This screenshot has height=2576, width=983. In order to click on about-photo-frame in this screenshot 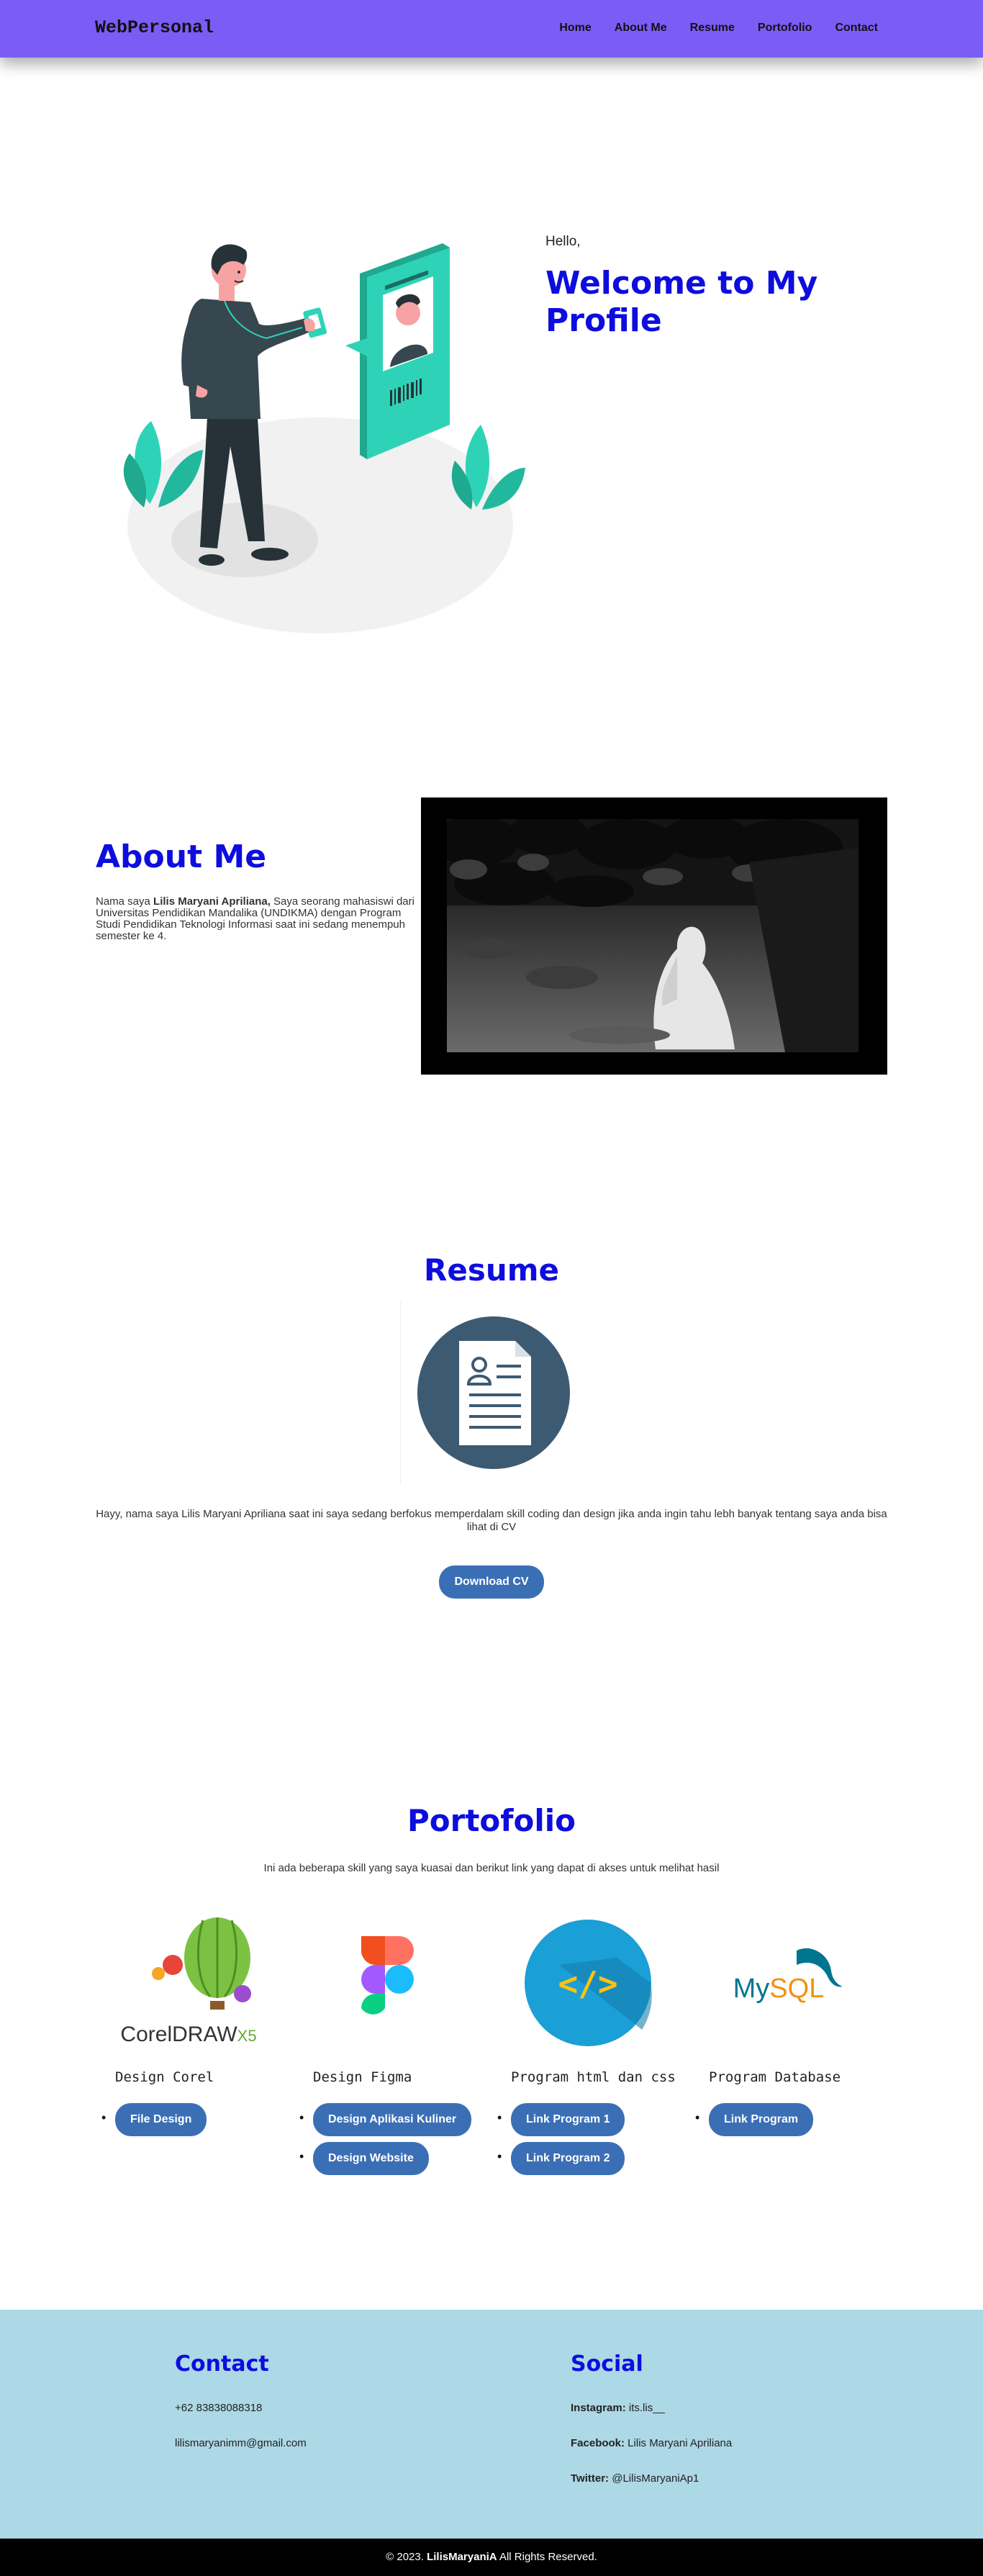, I will do `click(654, 936)`.